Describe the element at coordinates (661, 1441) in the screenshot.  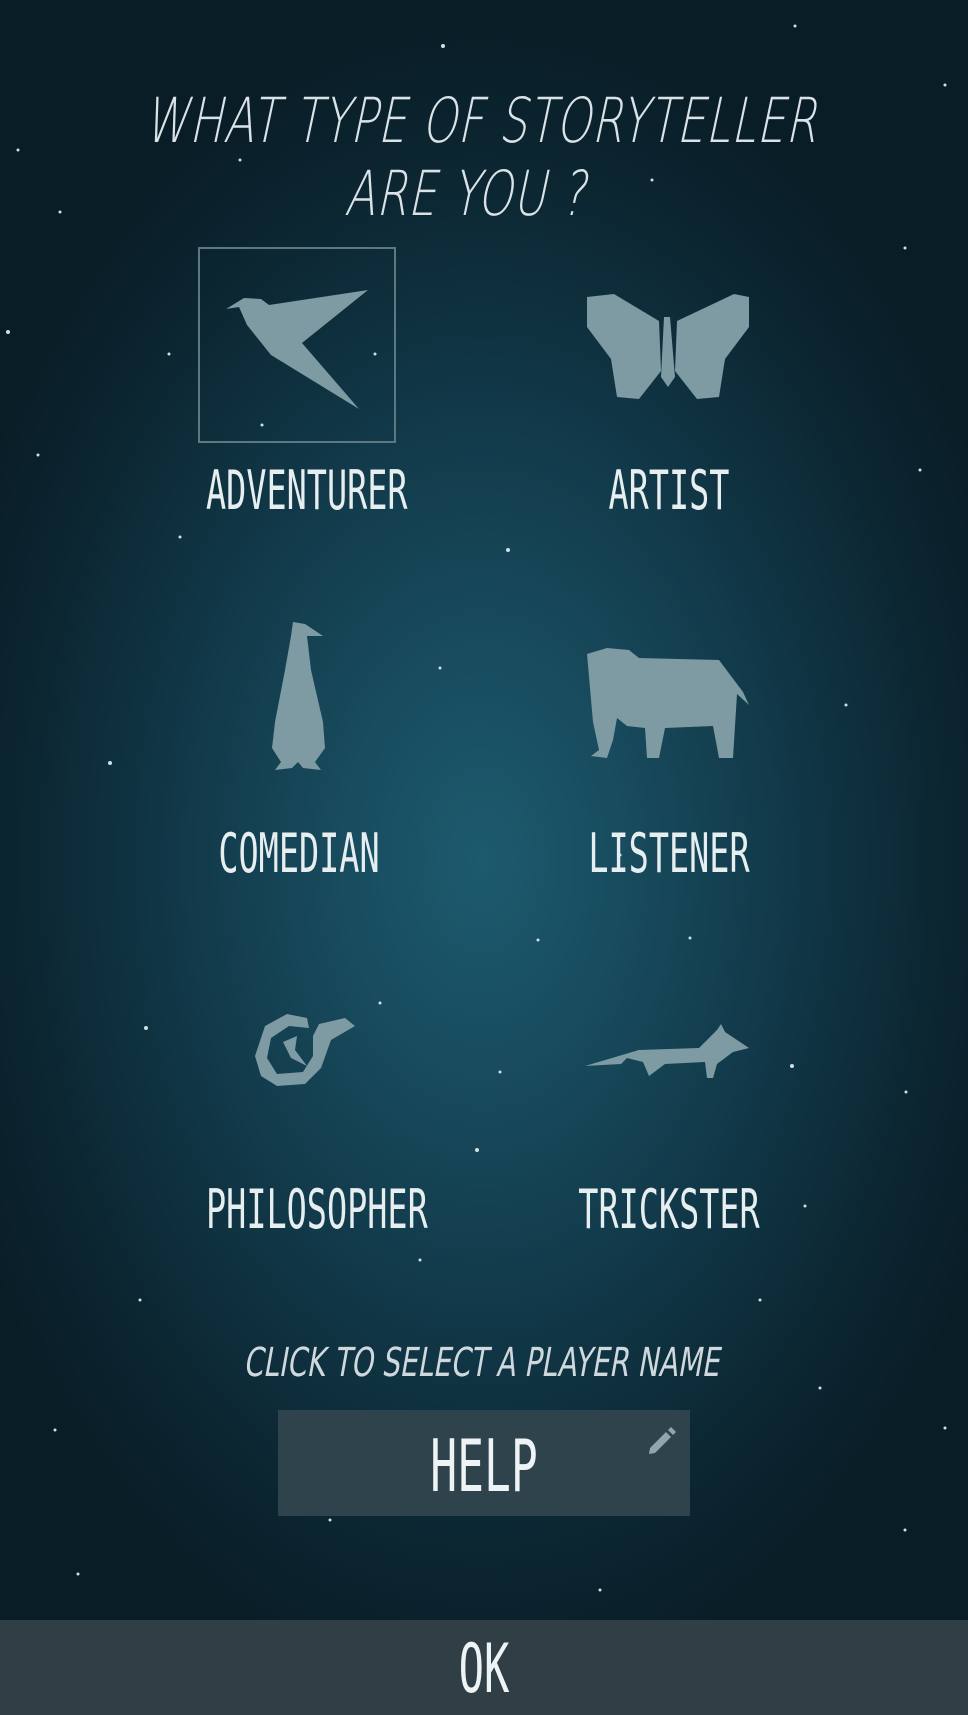
I see `pencil-icon` at that location.